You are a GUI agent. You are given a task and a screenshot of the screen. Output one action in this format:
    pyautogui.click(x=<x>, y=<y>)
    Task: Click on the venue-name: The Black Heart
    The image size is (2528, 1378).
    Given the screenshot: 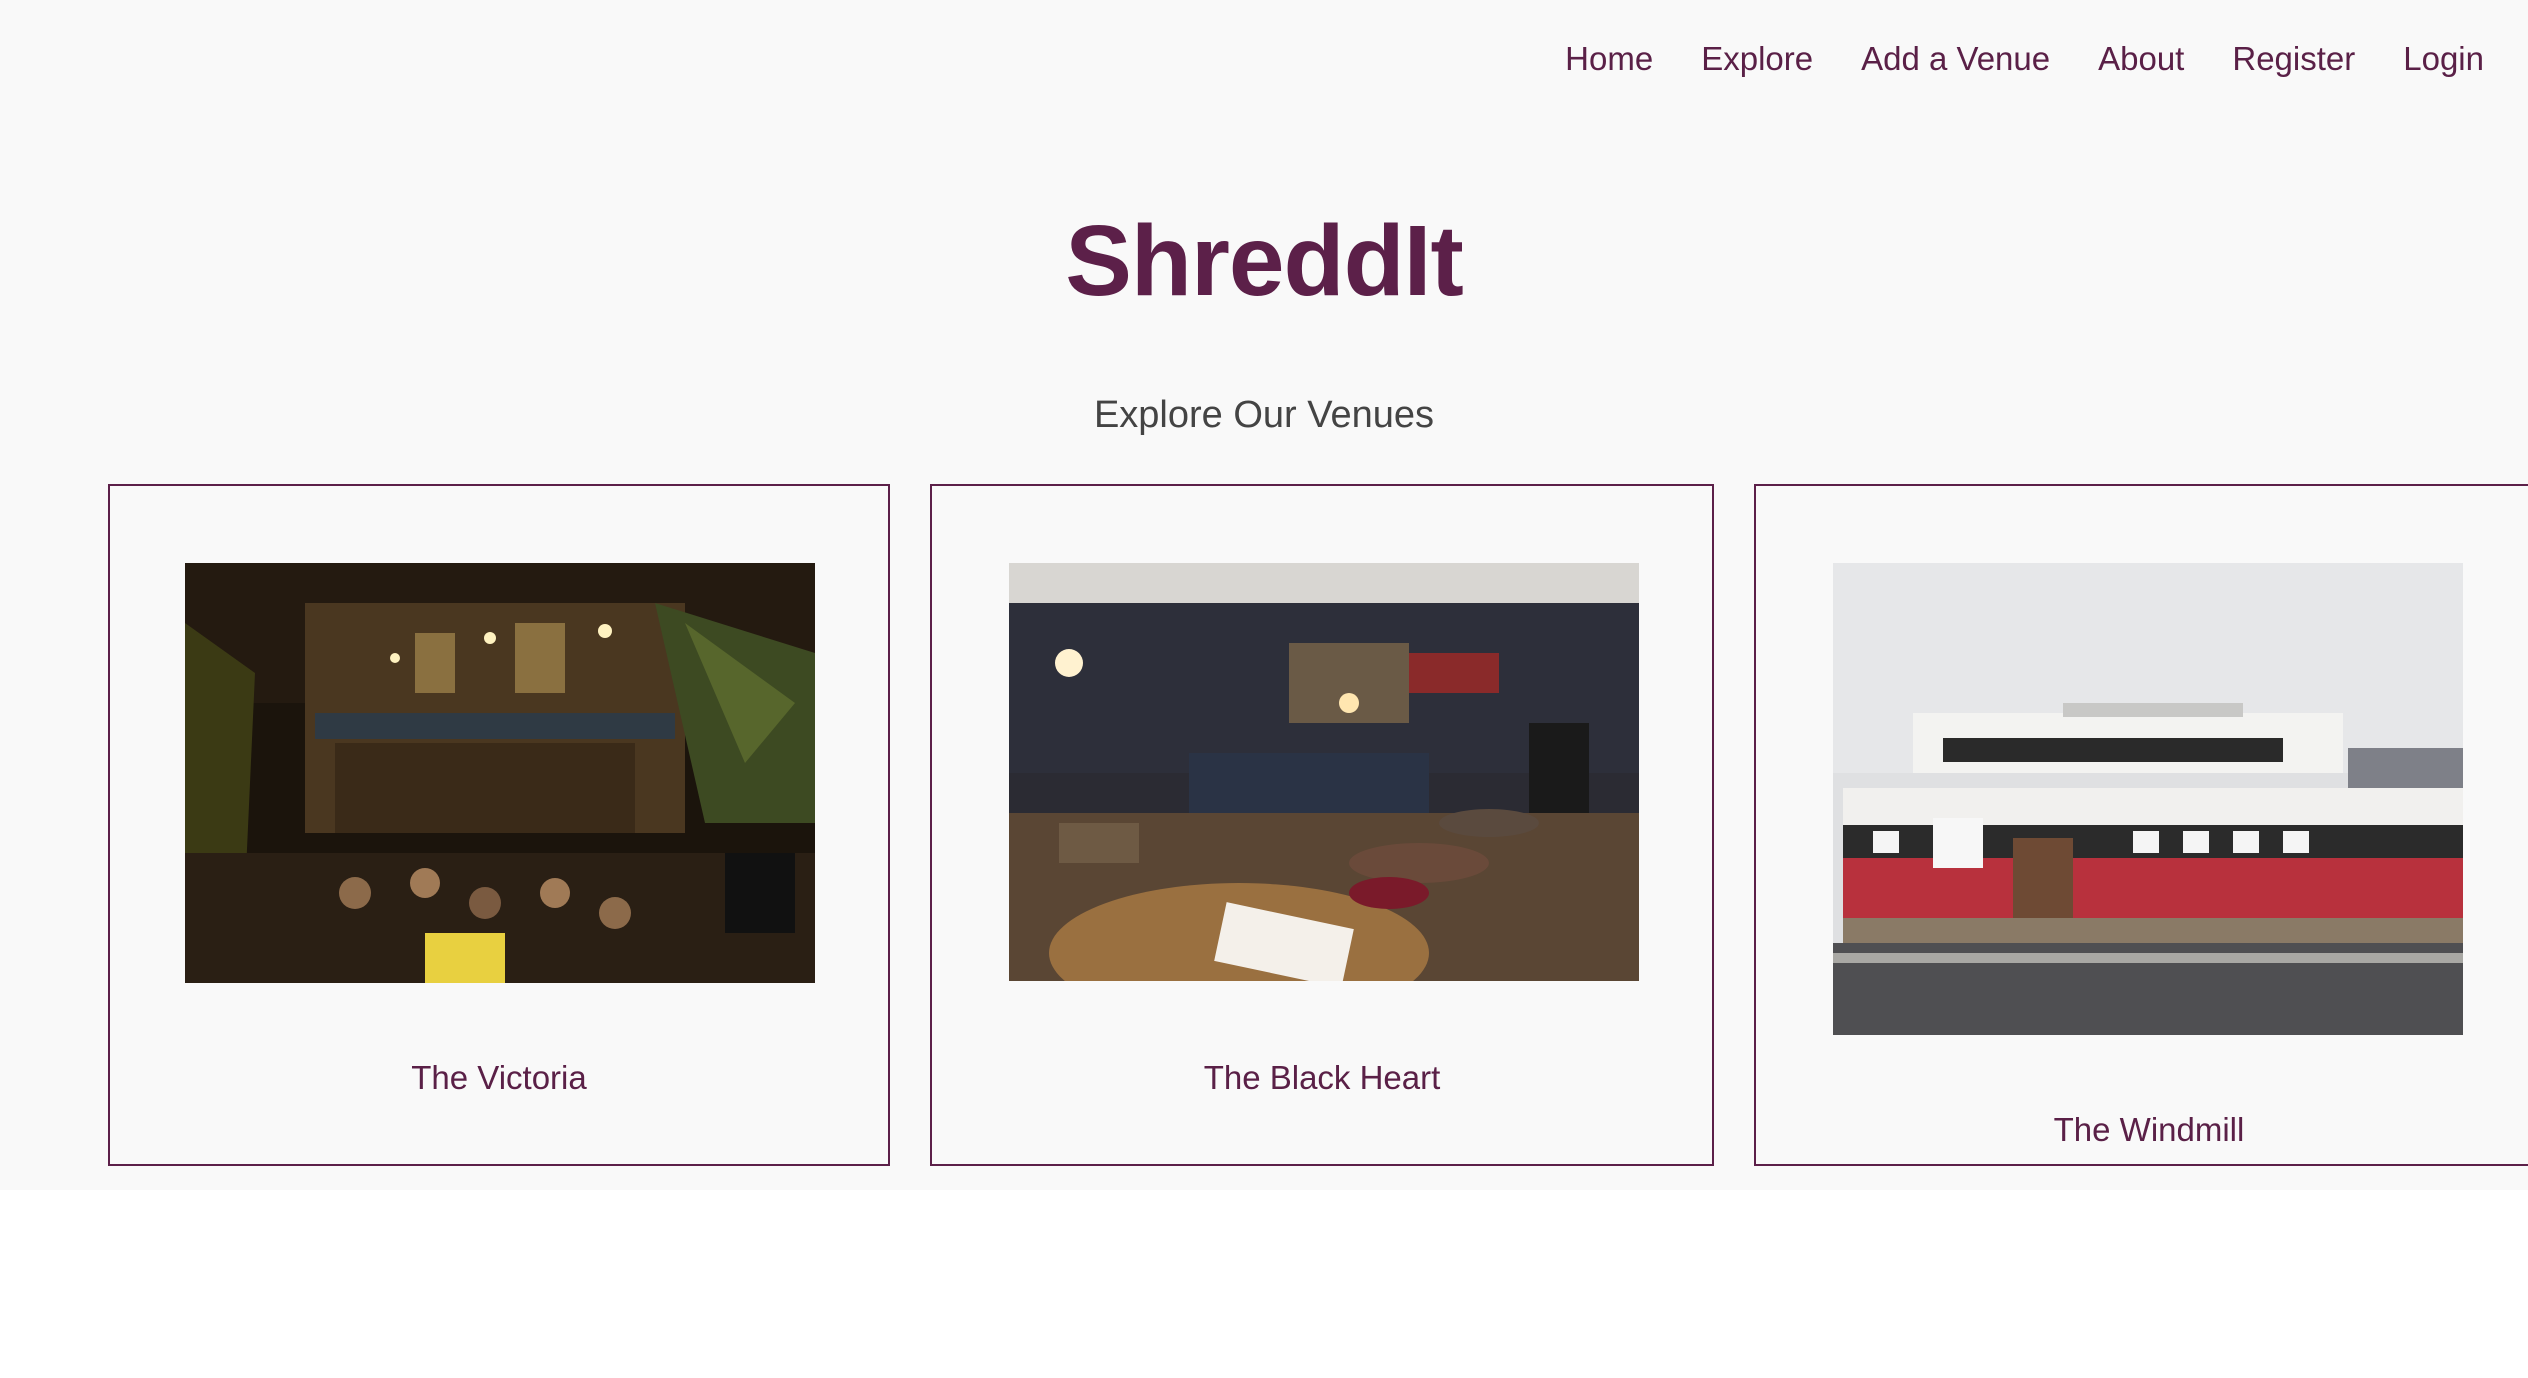 What is the action you would take?
    pyautogui.click(x=1322, y=1078)
    